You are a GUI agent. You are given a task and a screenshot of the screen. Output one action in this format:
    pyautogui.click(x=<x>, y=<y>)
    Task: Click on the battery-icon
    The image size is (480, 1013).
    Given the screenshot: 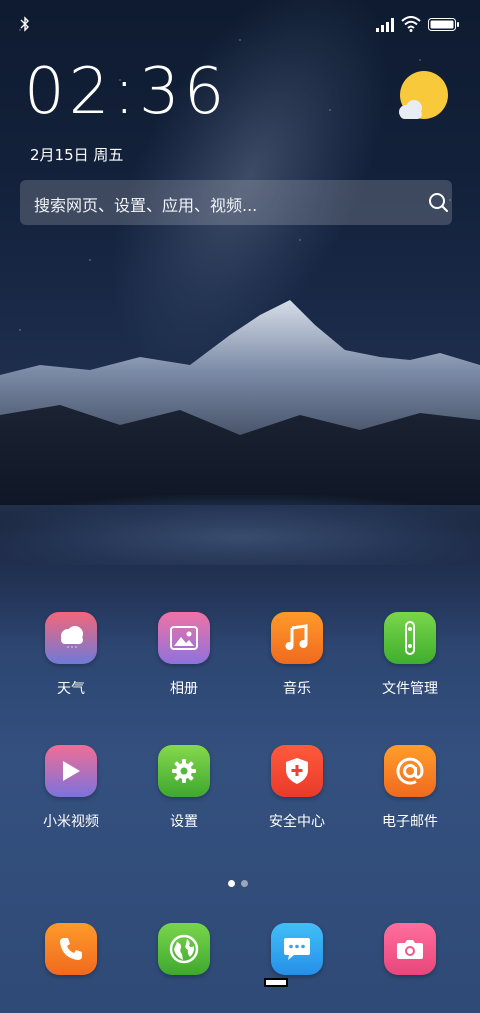 What is the action you would take?
    pyautogui.click(x=443, y=24)
    